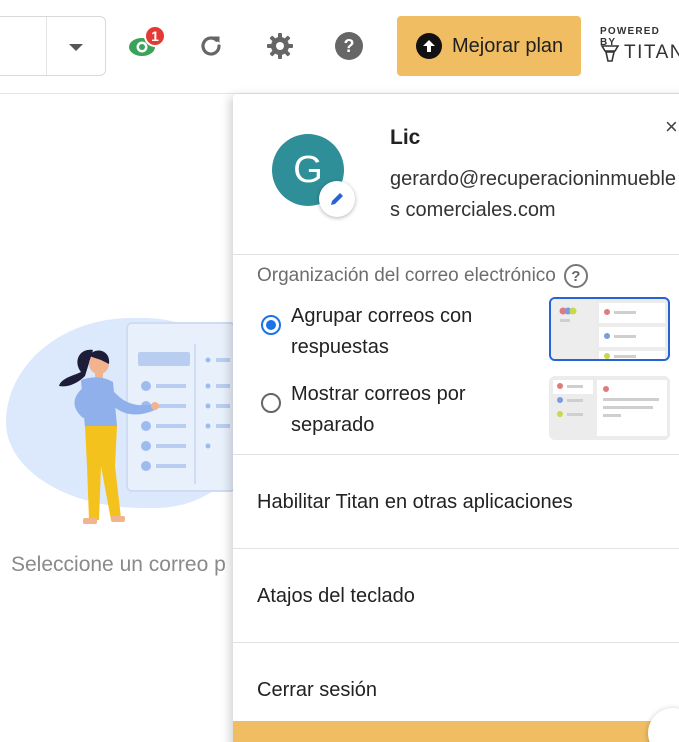 This screenshot has width=679, height=742. Describe the element at coordinates (118, 564) in the screenshot. I see `empty-state-message: Seleccione un correo p` at that location.